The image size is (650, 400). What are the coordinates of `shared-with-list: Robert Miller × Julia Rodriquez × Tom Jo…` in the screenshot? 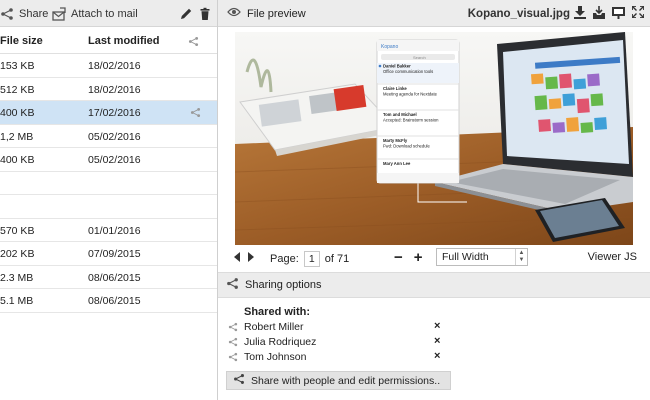 It's located at (438, 342).